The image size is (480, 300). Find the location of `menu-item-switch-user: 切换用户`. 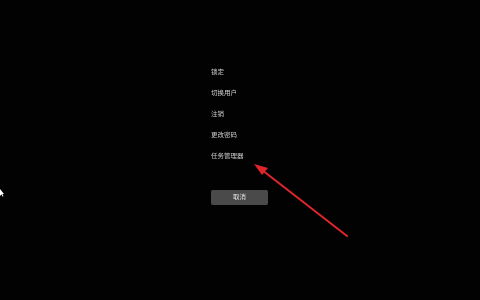

menu-item-switch-user: 切换用户 is located at coordinates (227, 93).